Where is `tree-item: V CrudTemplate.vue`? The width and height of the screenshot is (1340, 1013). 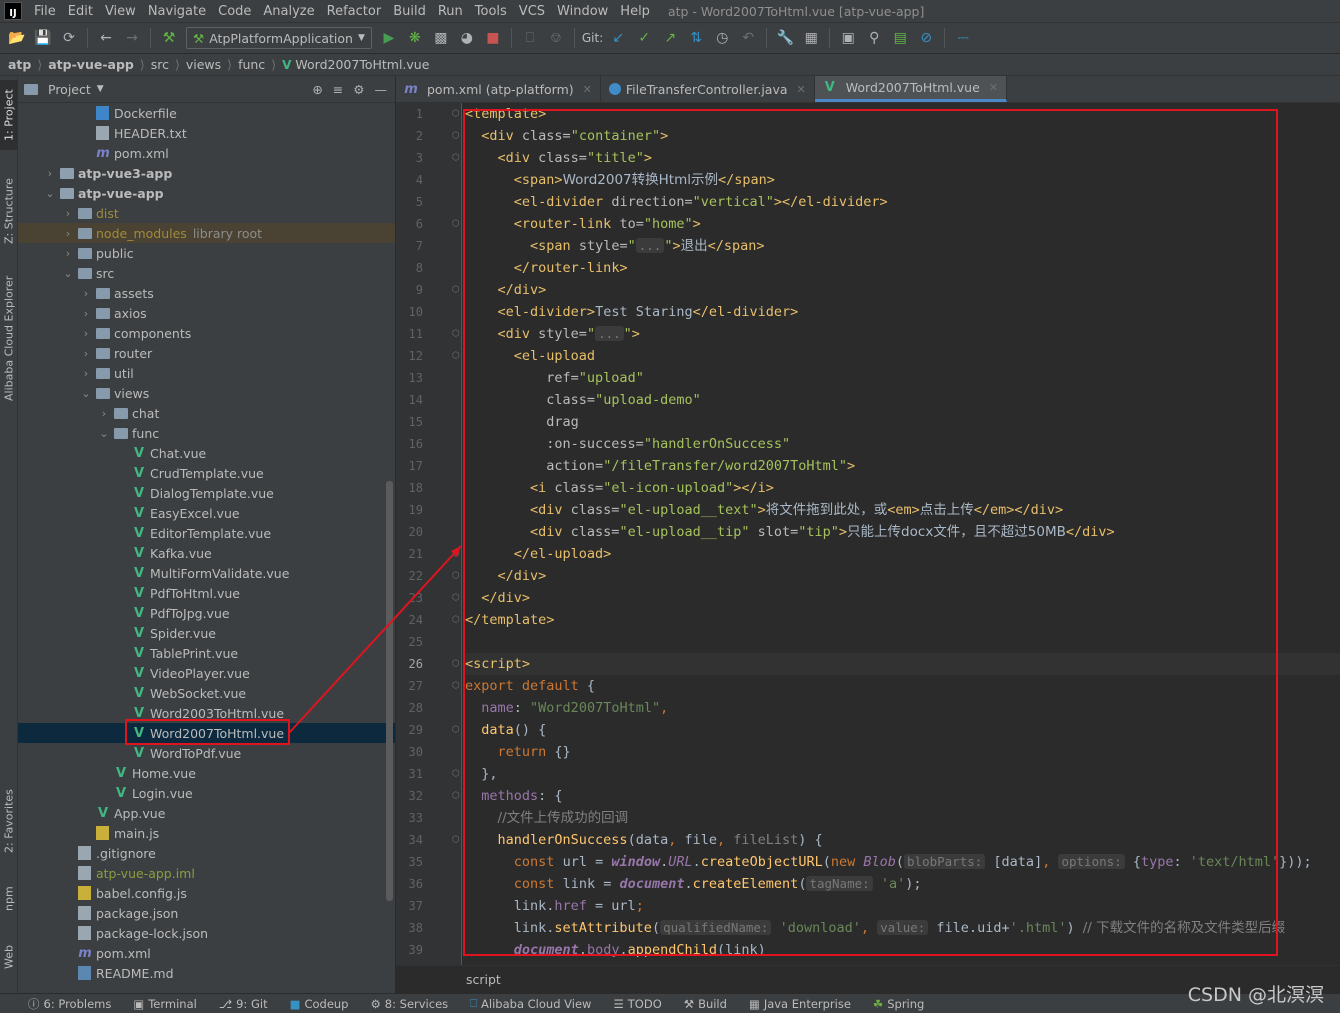
tree-item: V CrudTemplate.vue is located at coordinates (206, 473).